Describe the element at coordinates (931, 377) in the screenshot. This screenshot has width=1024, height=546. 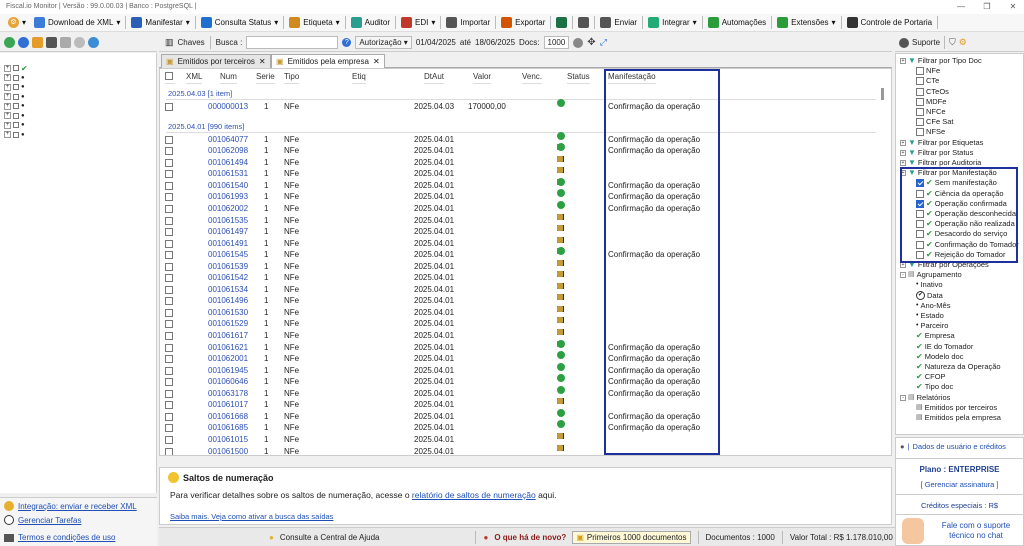
I see `filter-item: ✔ CFOP` at that location.